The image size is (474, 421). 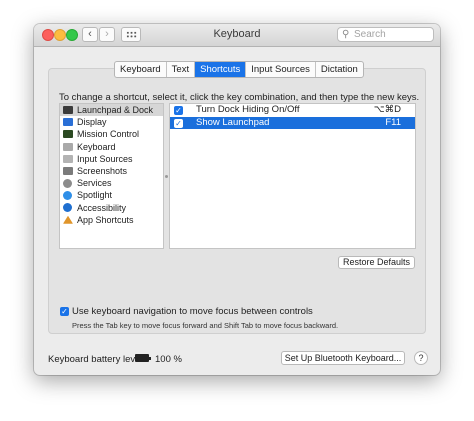 I want to click on search-field: ⚲ Search, so click(x=385, y=34).